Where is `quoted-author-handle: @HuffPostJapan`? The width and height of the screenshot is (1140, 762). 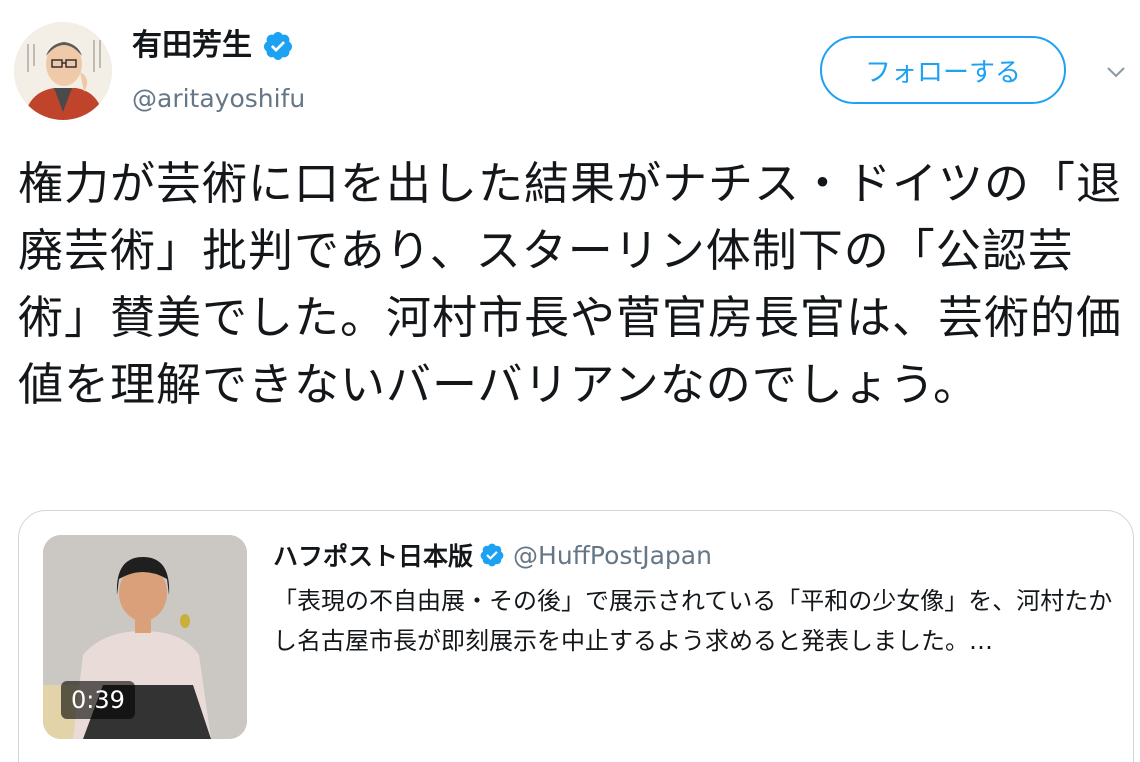
quoted-author-handle: @HuffPostJapan is located at coordinates (612, 555).